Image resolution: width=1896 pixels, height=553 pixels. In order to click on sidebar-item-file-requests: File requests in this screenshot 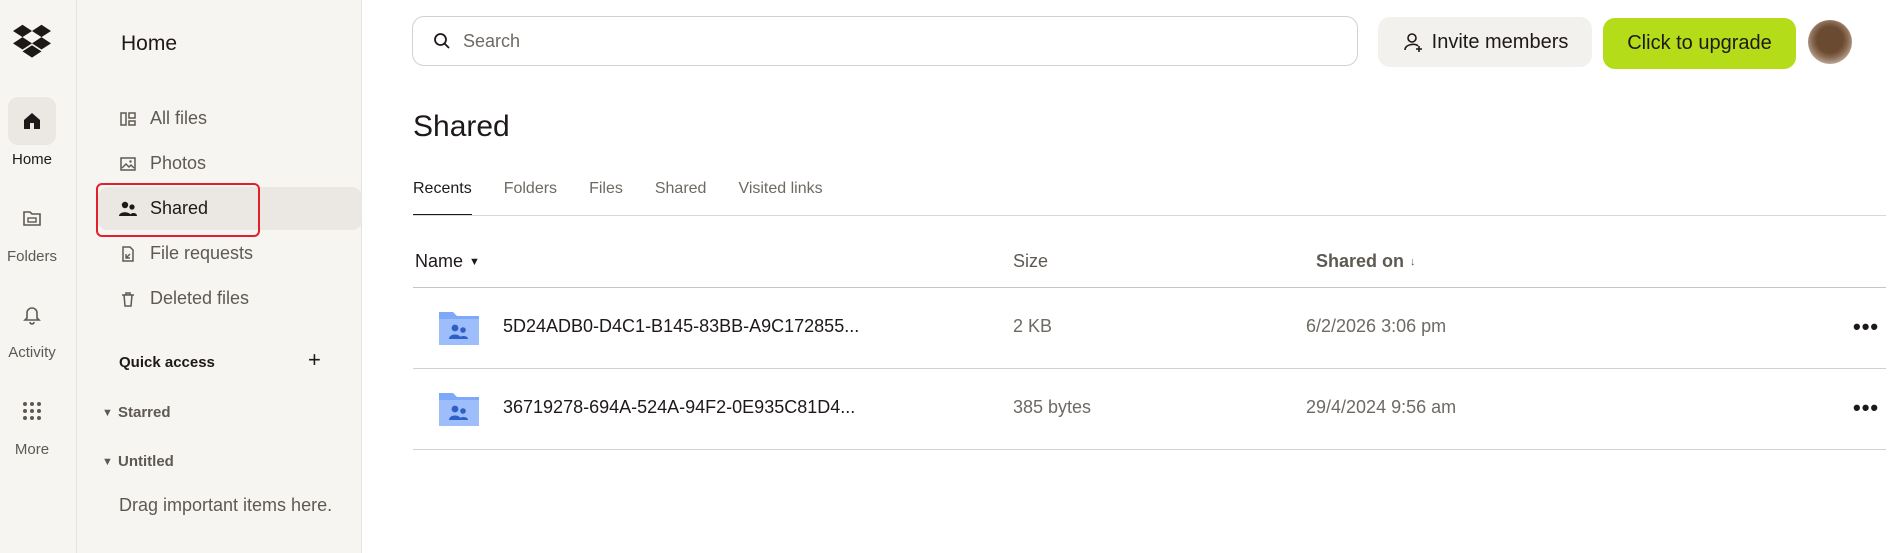, I will do `click(230, 253)`.